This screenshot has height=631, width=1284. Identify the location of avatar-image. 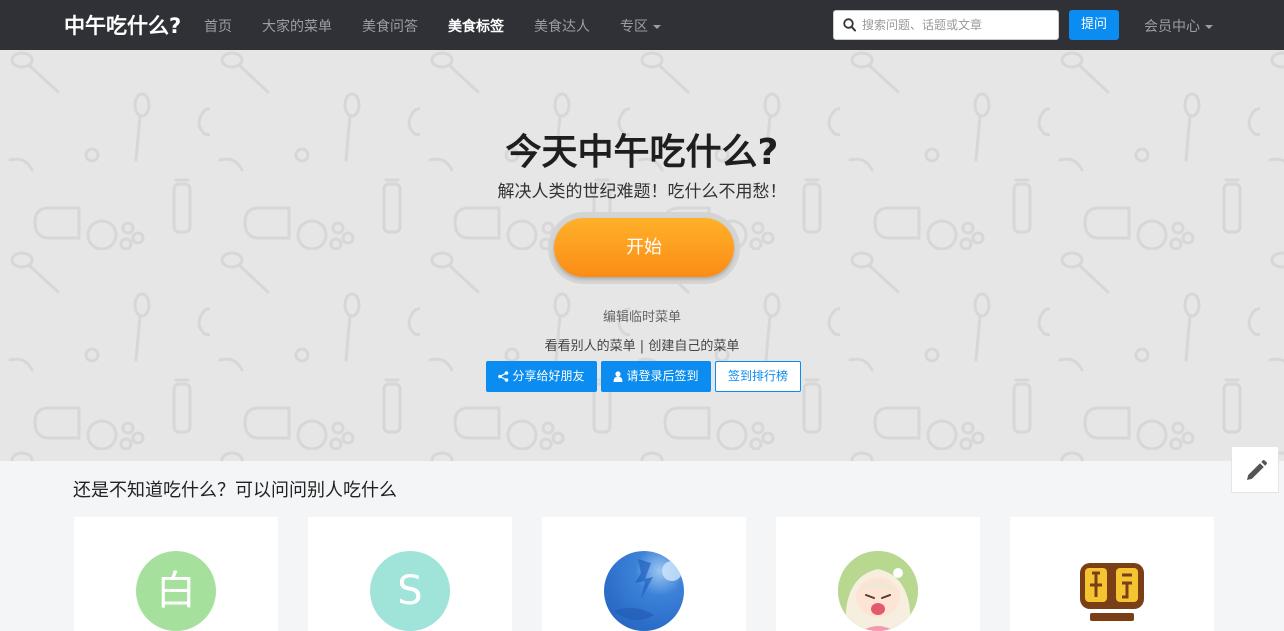
(648, 590).